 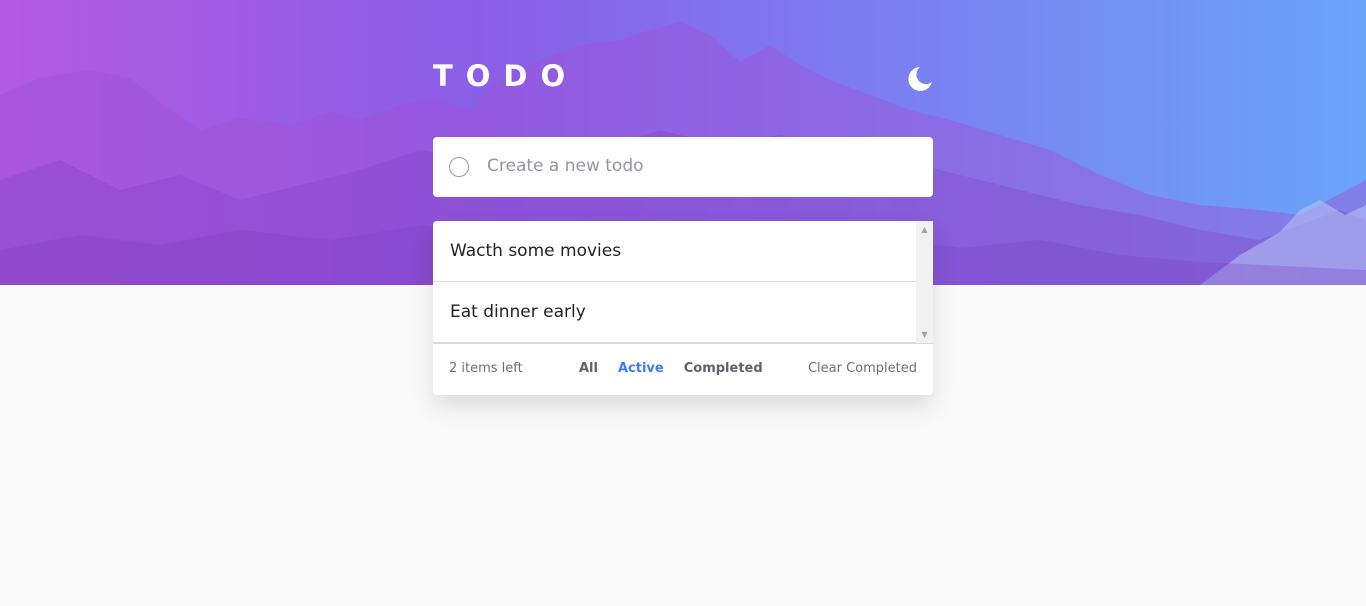 What do you see at coordinates (697, 166) in the screenshot?
I see `new-todo-input` at bounding box center [697, 166].